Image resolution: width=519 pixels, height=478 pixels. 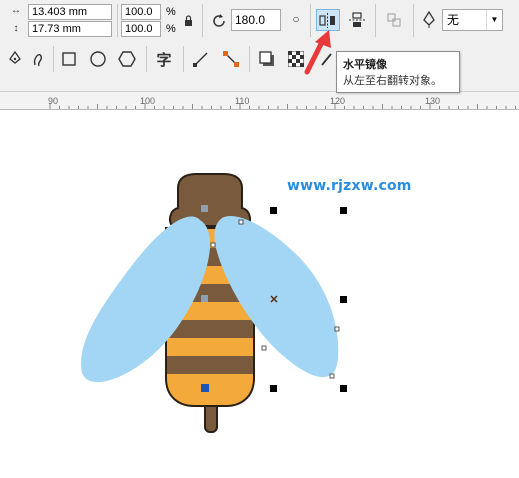 I want to click on drop-shadow-tool-icon, so click(x=267, y=59).